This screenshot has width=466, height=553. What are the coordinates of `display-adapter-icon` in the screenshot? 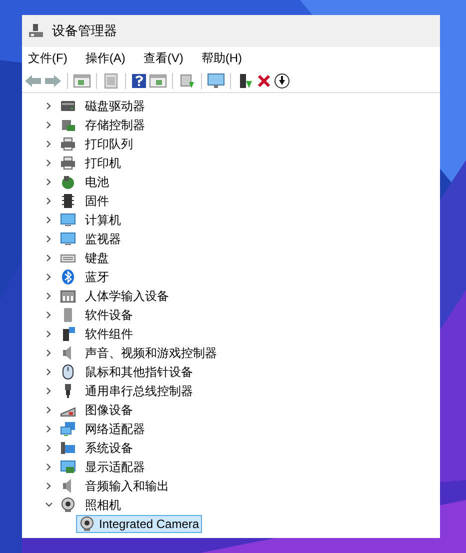 It's located at (68, 466).